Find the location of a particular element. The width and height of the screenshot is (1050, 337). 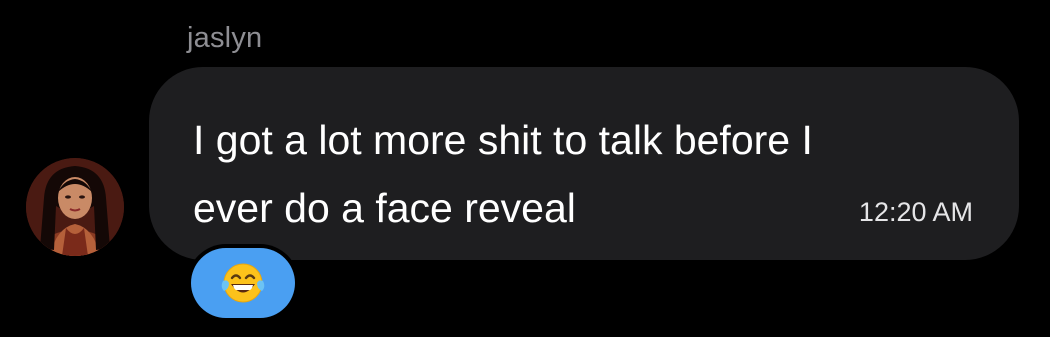

sender-name: jaslyn is located at coordinates (225, 38).